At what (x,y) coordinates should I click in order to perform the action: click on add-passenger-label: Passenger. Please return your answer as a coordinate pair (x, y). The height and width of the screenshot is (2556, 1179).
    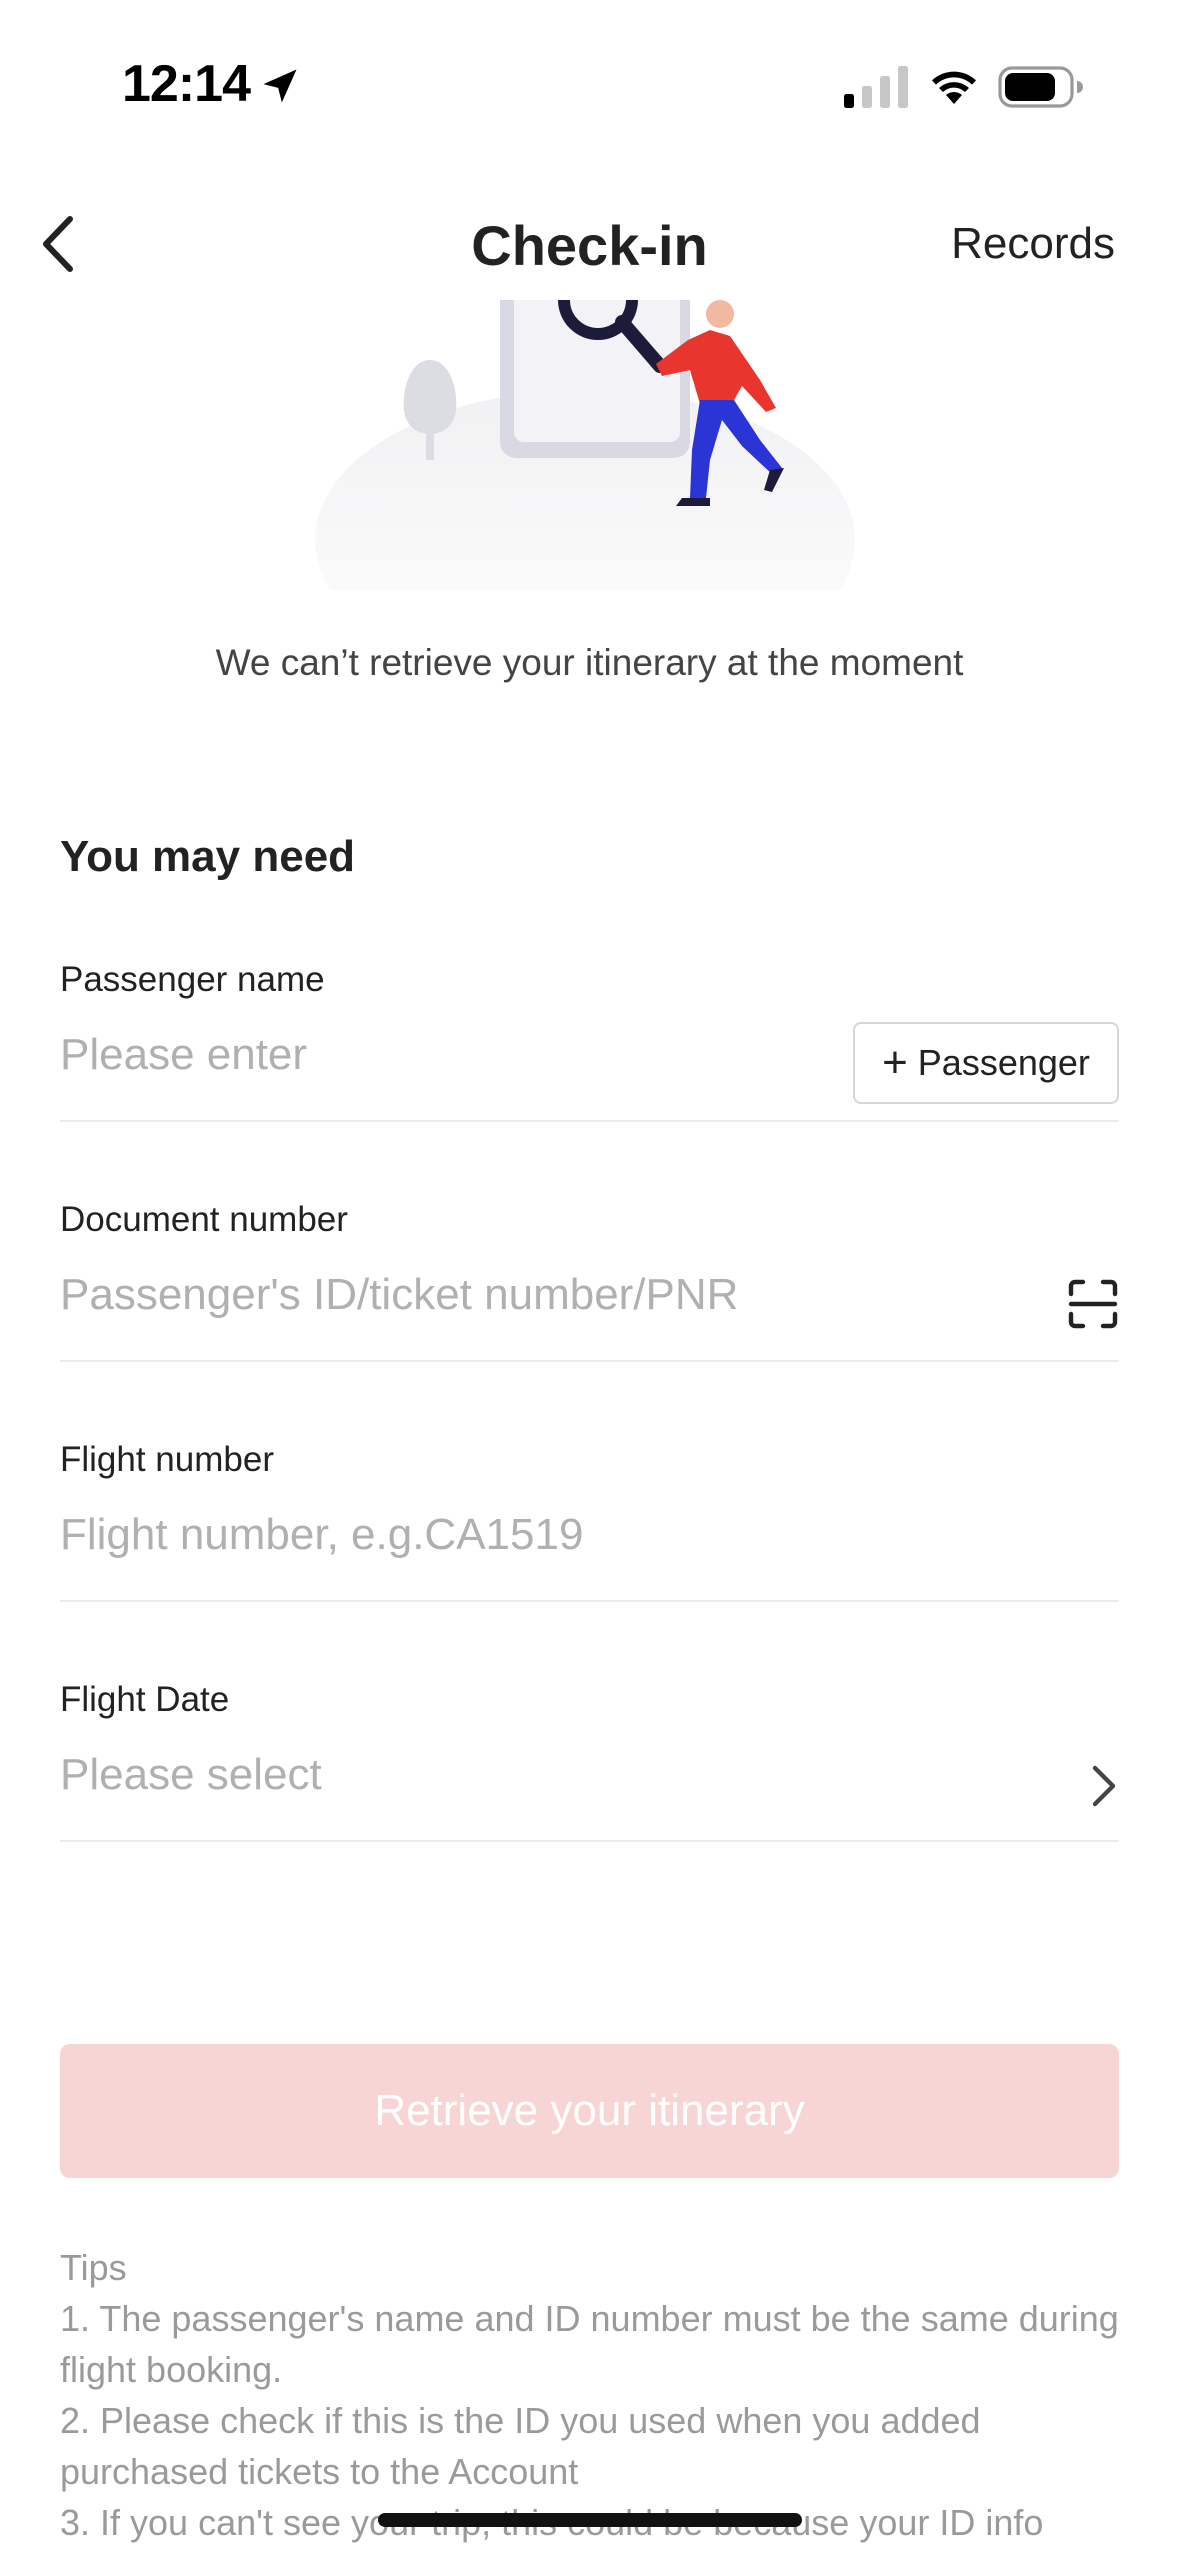
    Looking at the image, I should click on (1003, 1062).